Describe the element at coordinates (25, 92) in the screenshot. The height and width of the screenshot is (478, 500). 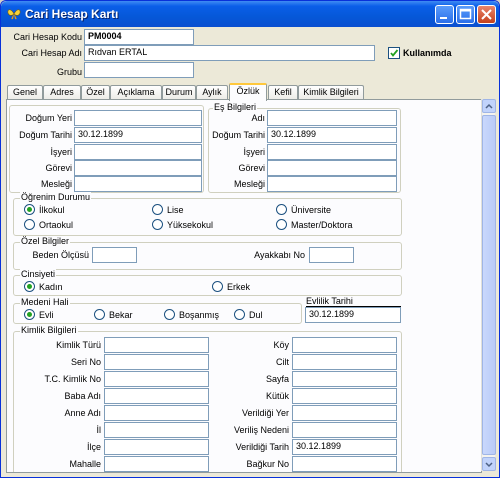
I see `tab-genel: Genel` at that location.